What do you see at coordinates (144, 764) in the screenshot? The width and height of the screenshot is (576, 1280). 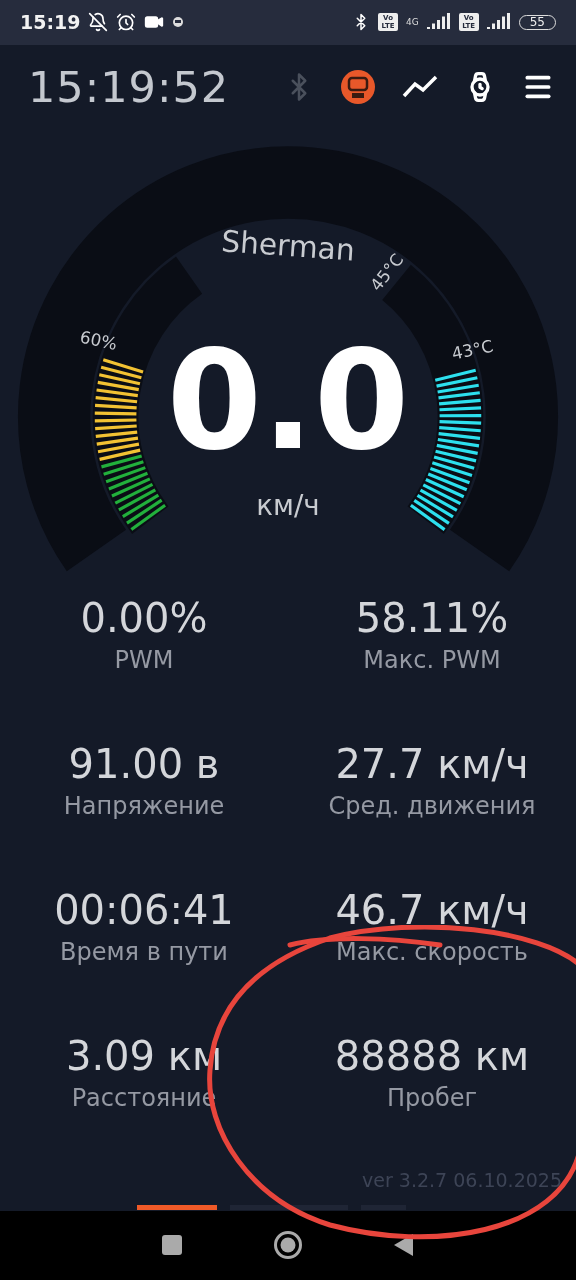 I see `stat-value: 91.00 в` at bounding box center [144, 764].